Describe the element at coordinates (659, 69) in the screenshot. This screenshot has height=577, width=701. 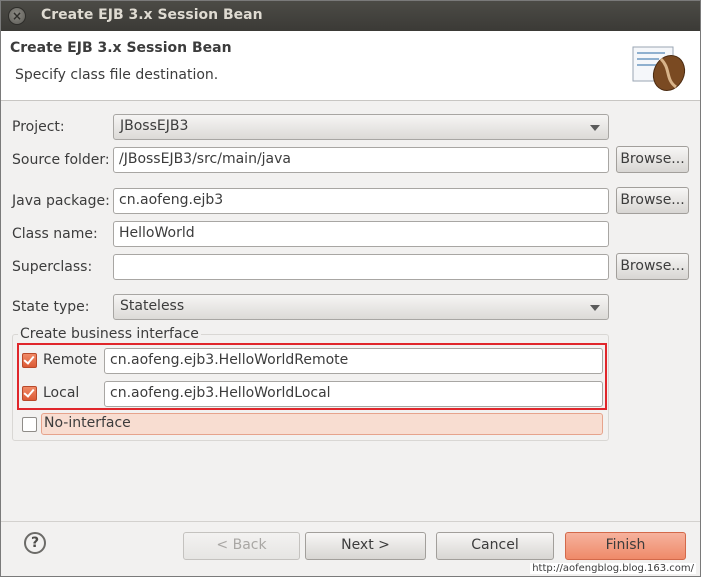
I see `coffee-bean-icon` at that location.